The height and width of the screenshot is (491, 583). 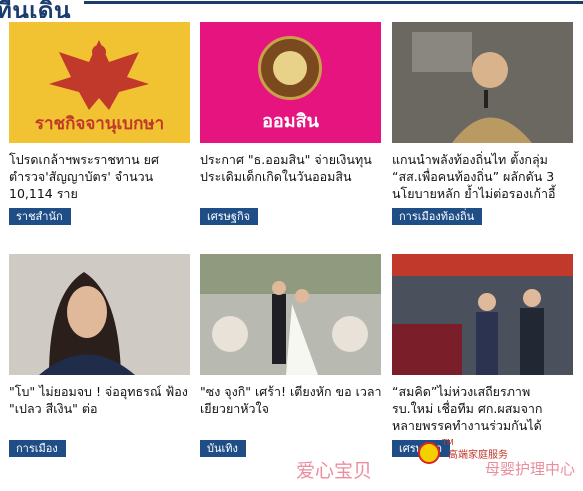 What do you see at coordinates (429, 453) in the screenshot?
I see `watermark-badge-icon` at bounding box center [429, 453].